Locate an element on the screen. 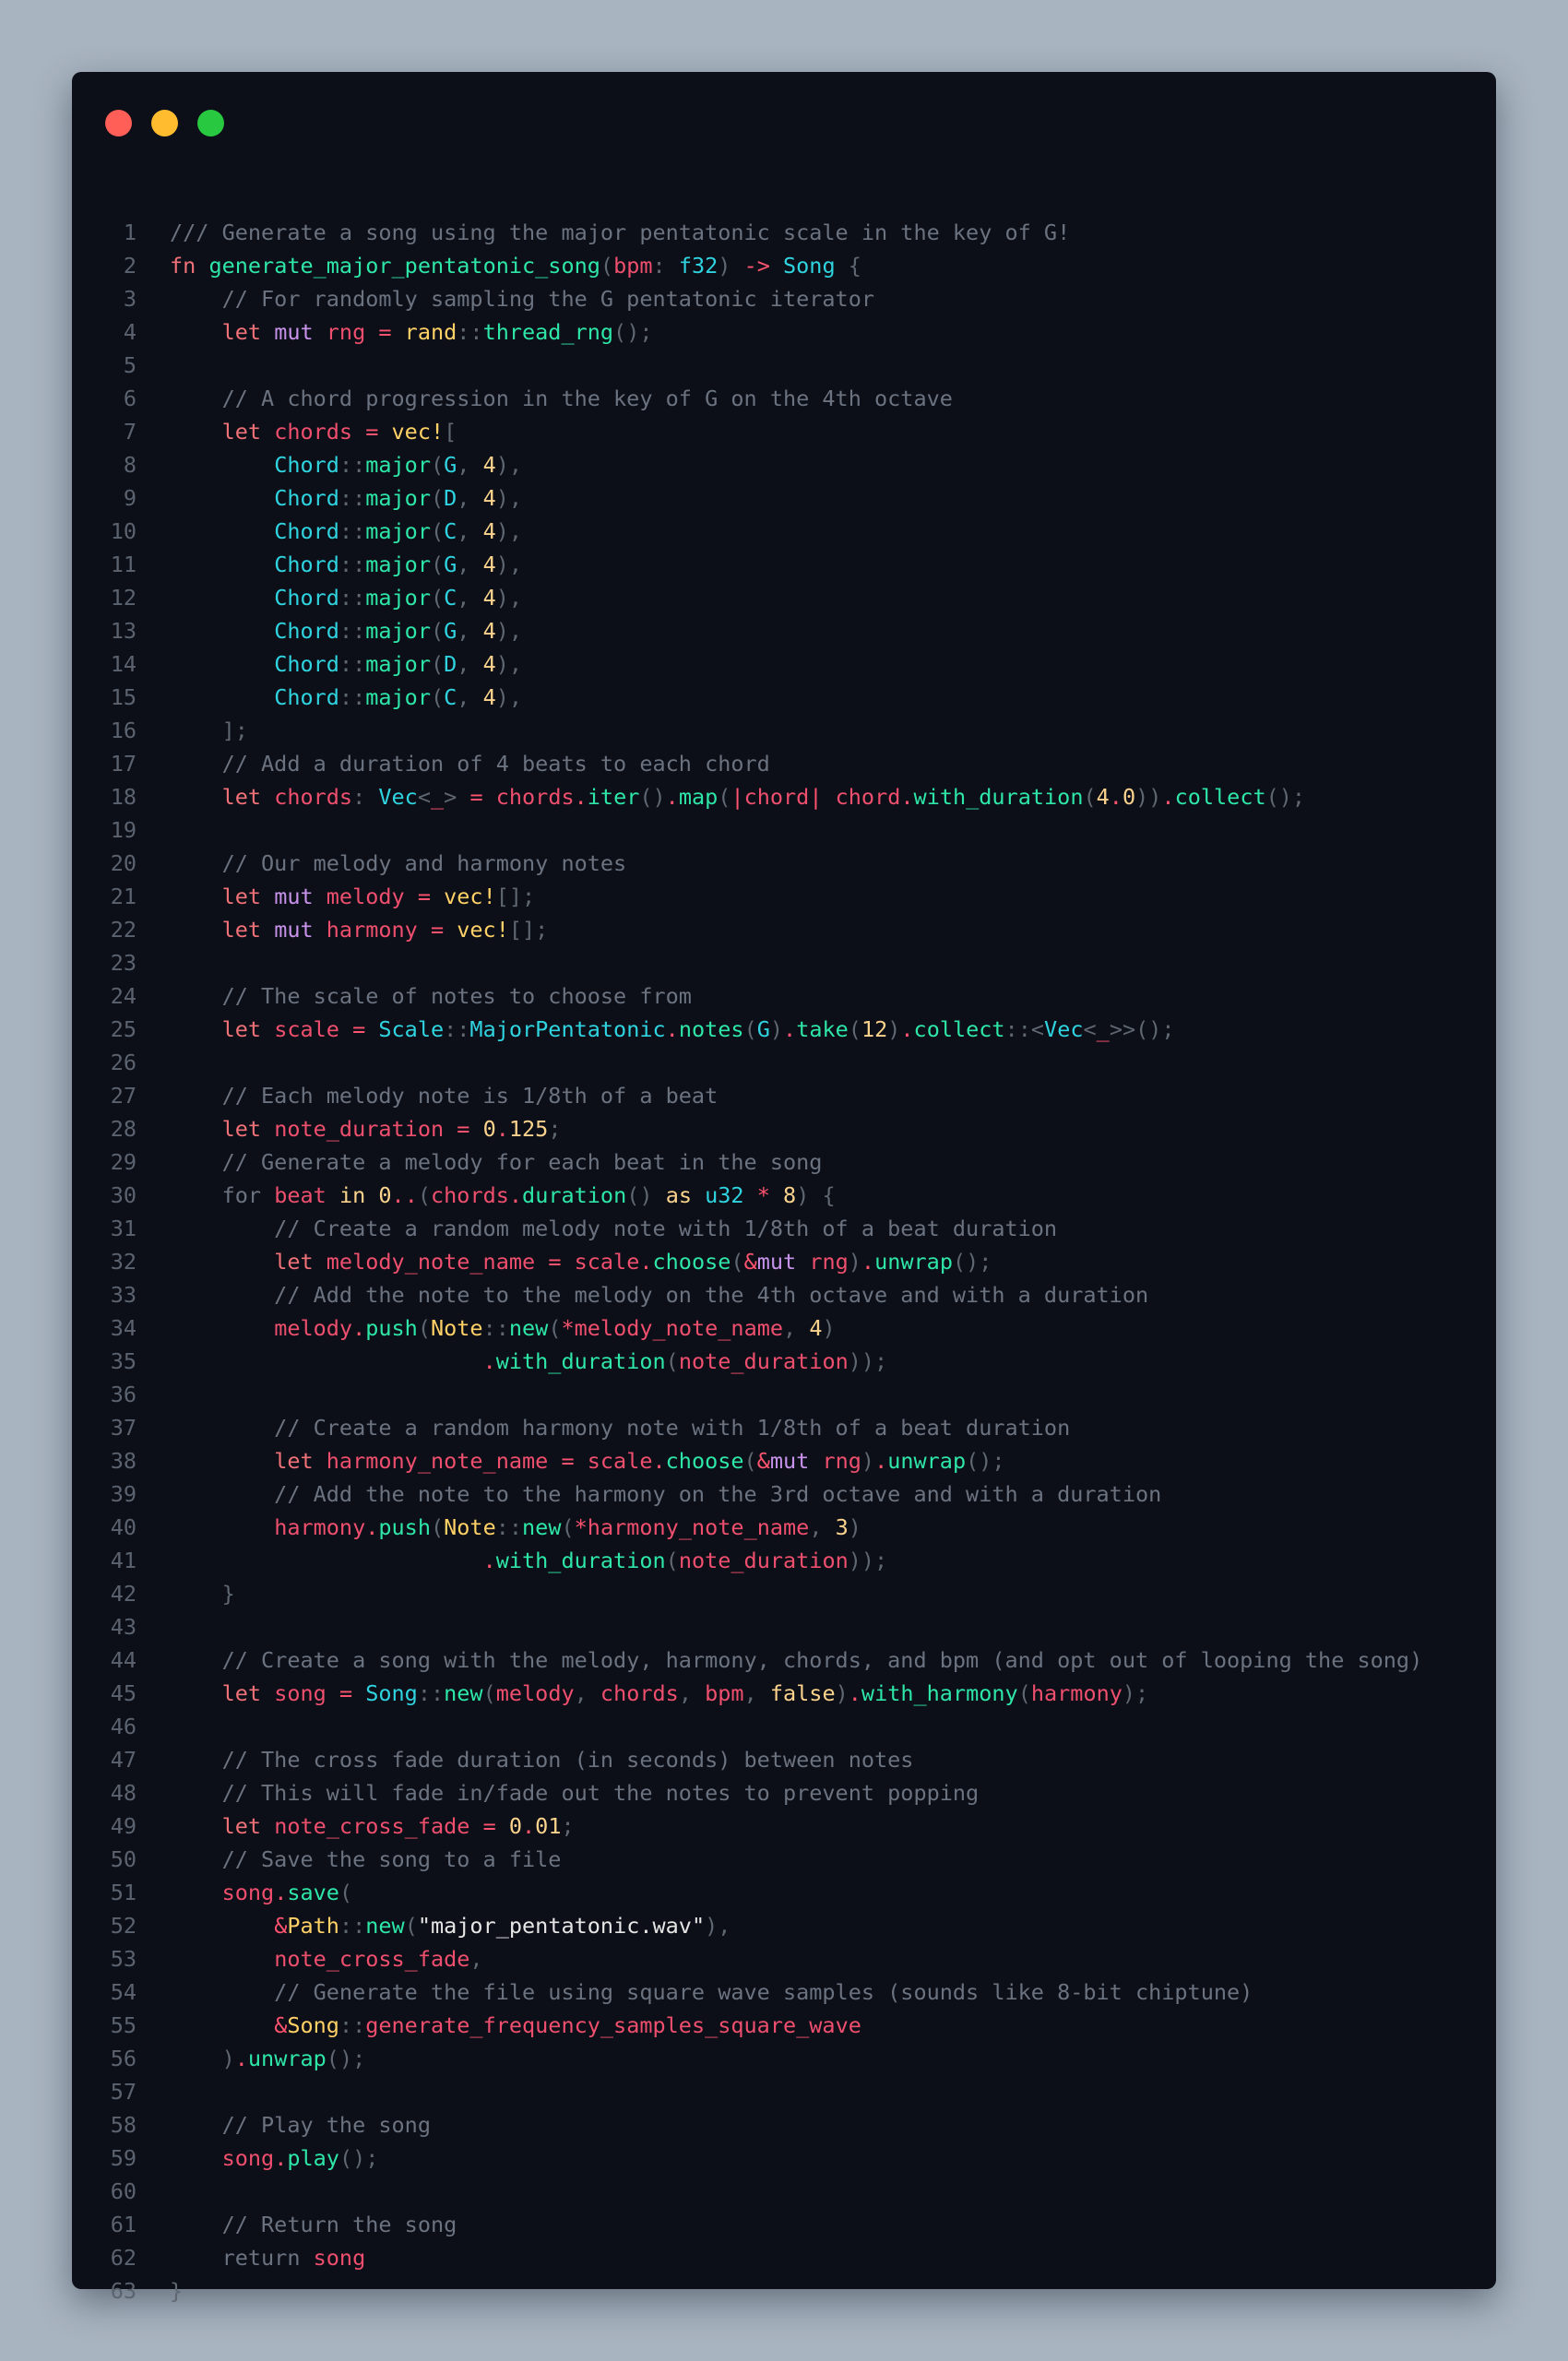 The width and height of the screenshot is (1568, 2361). code-token: harmony_note_name is located at coordinates (444, 1461).